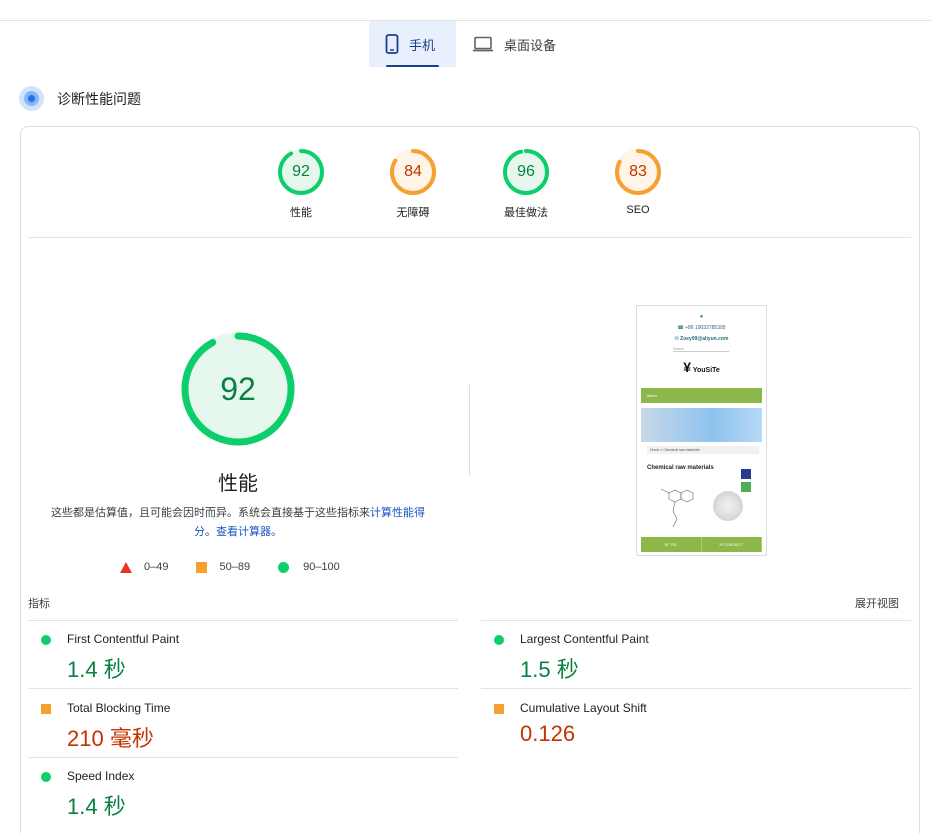 This screenshot has width=931, height=833. What do you see at coordinates (210, 532) in the screenshot?
I see `desc-text-mid: 。` at bounding box center [210, 532].